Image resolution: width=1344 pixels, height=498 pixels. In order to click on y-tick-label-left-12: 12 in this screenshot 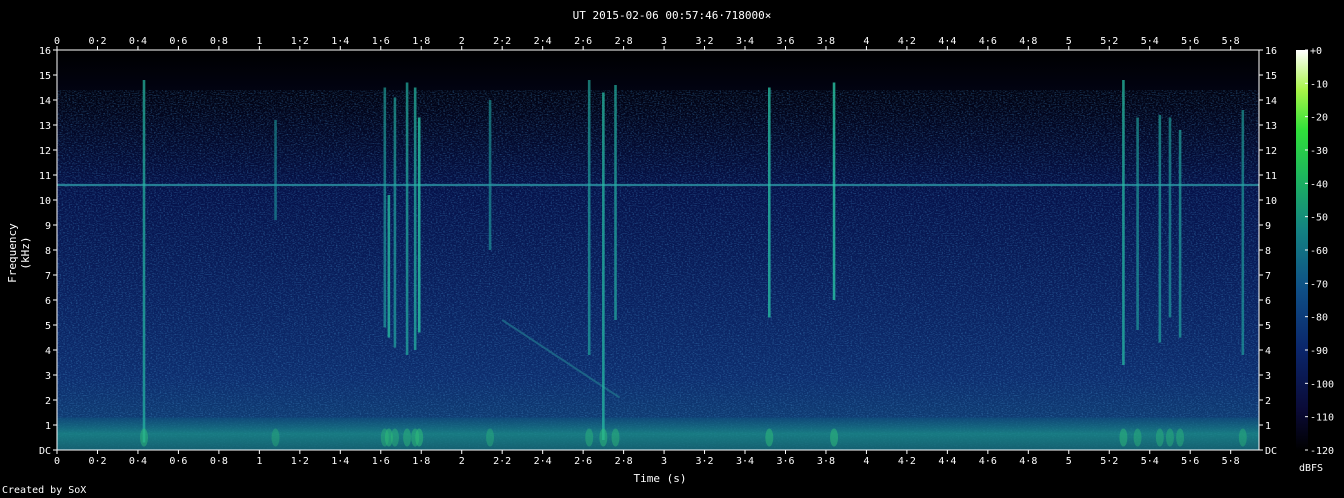, I will do `click(45, 151)`.